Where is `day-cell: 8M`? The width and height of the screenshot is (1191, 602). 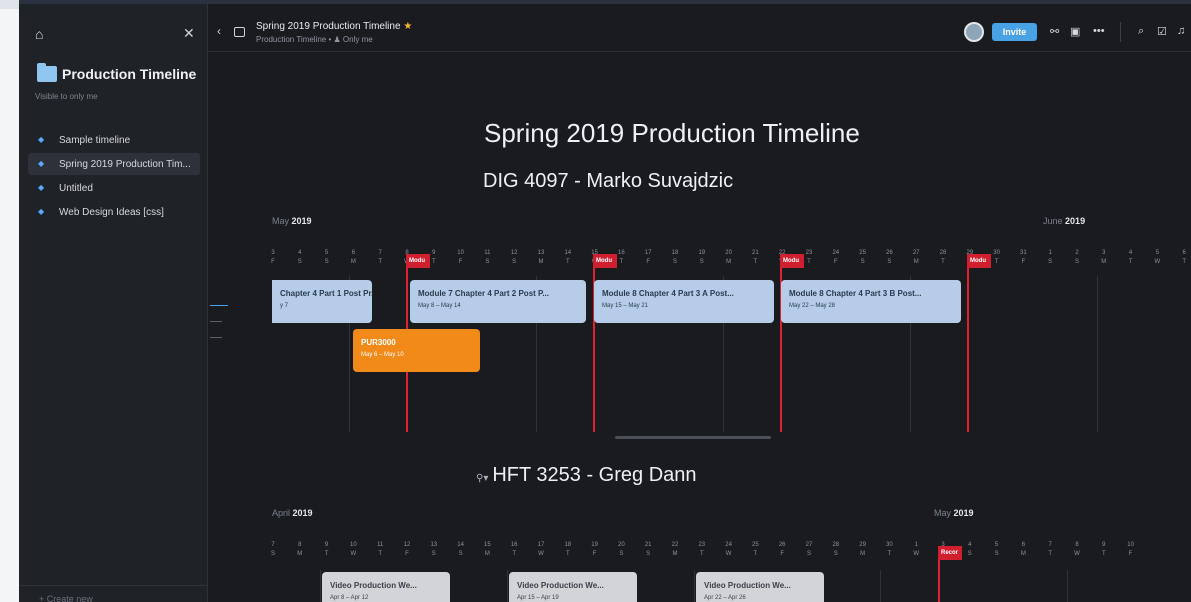 day-cell: 8M is located at coordinates (300, 550).